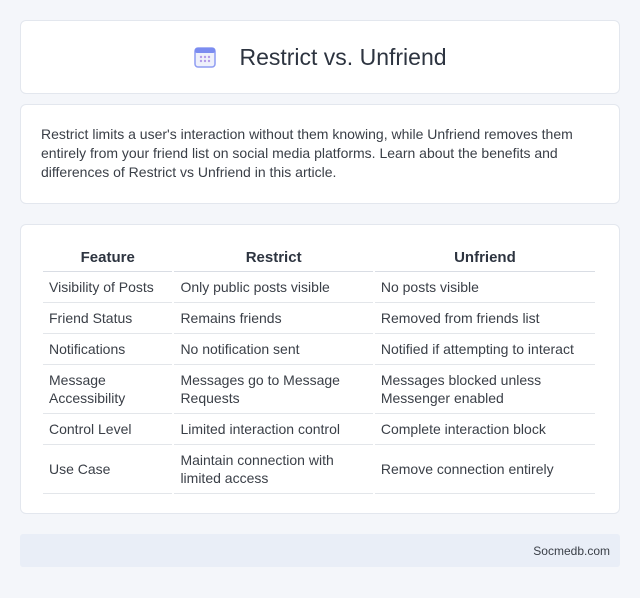  What do you see at coordinates (108, 287) in the screenshot?
I see `feature-cell: Visibility of Posts` at bounding box center [108, 287].